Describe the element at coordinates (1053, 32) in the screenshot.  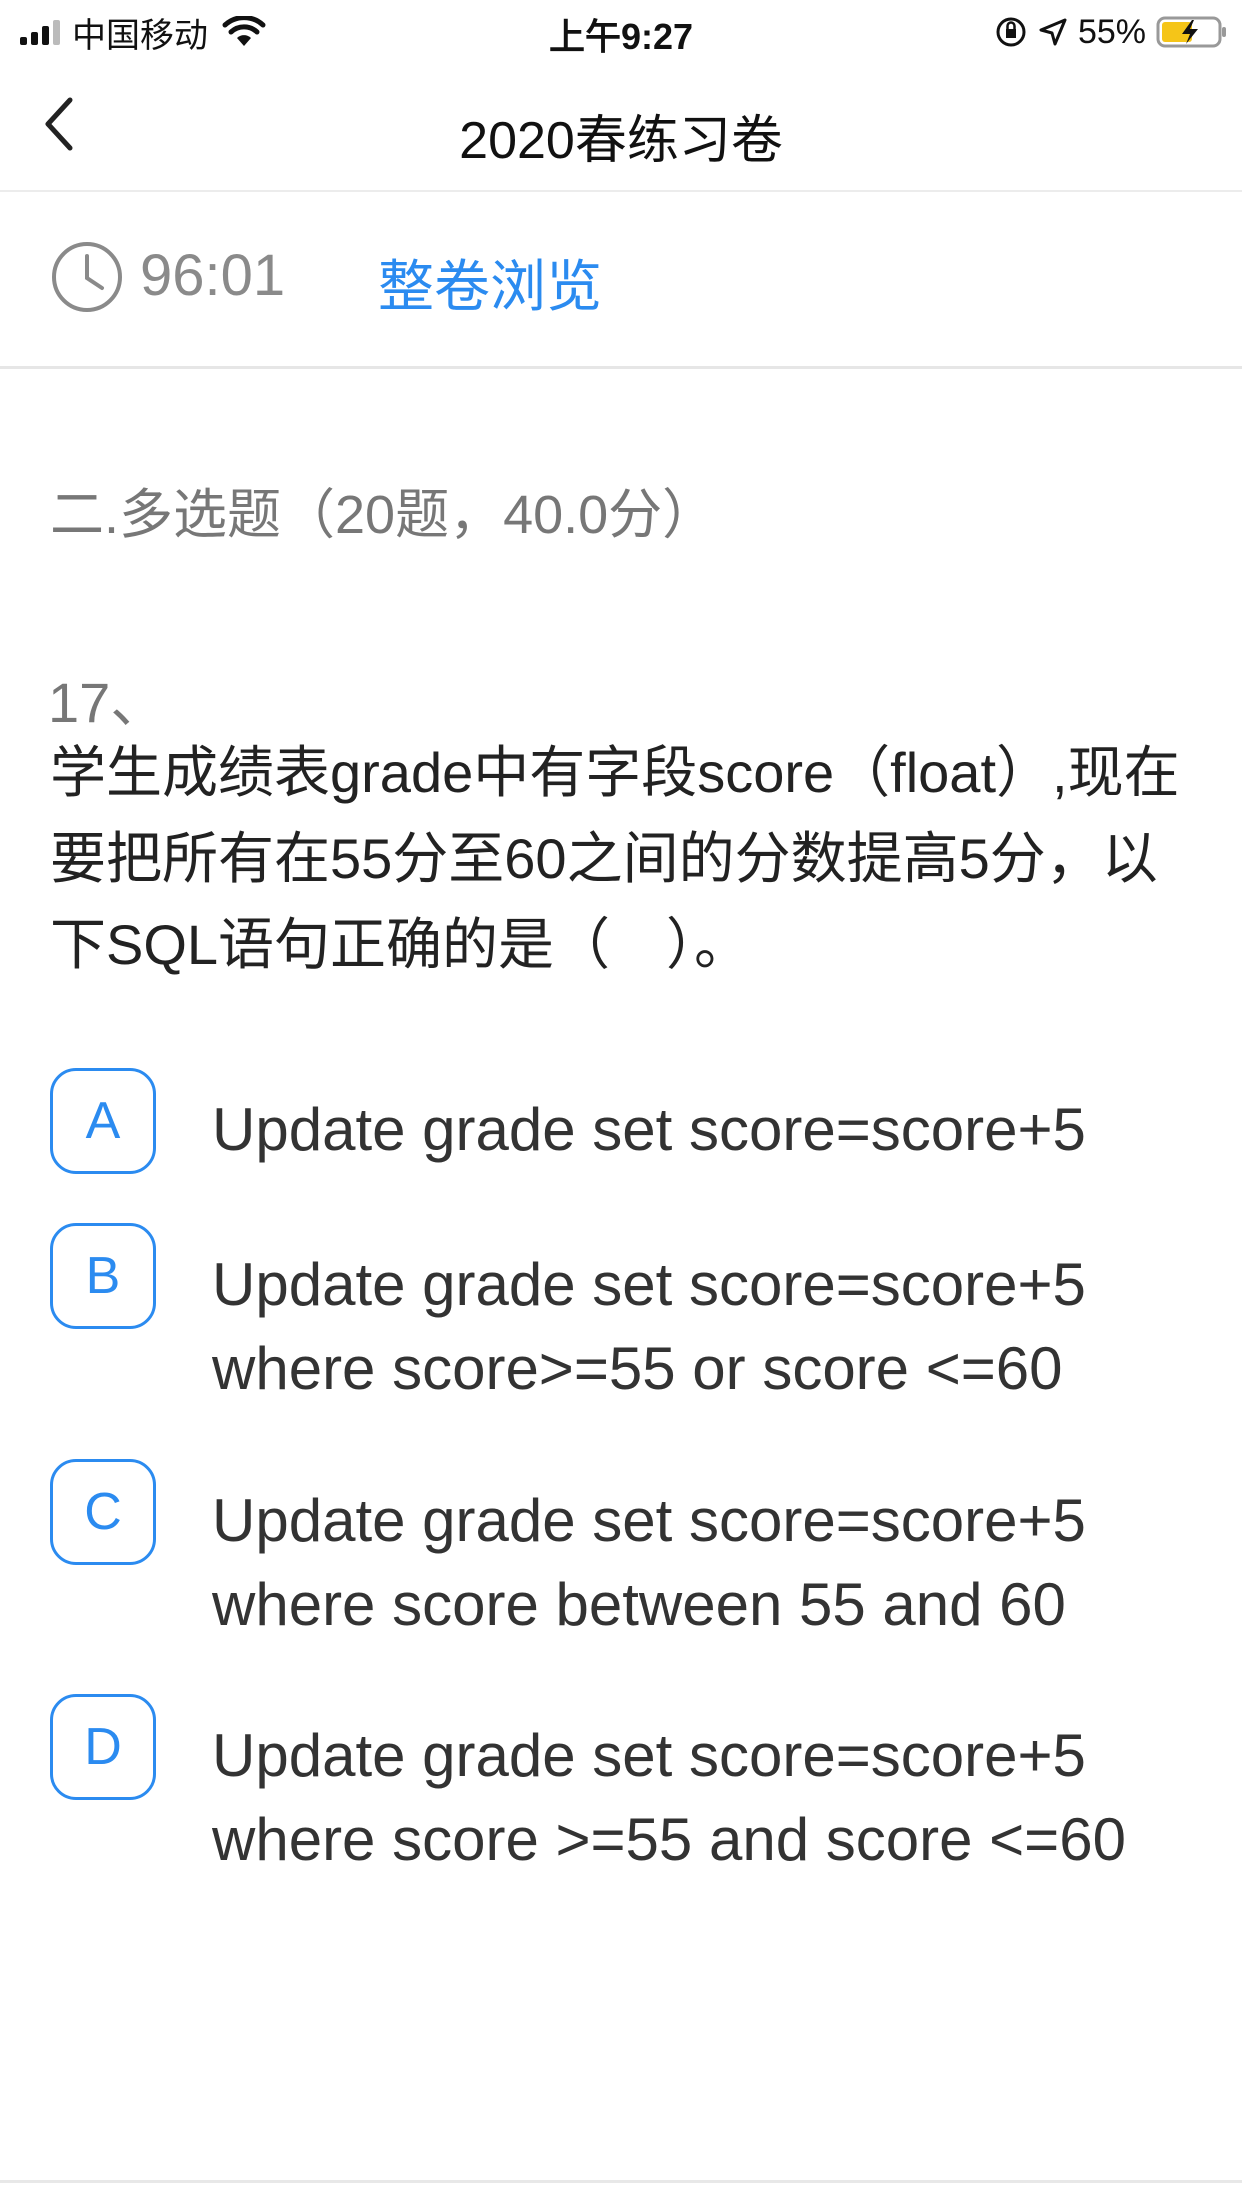
I see `location-icon` at that location.